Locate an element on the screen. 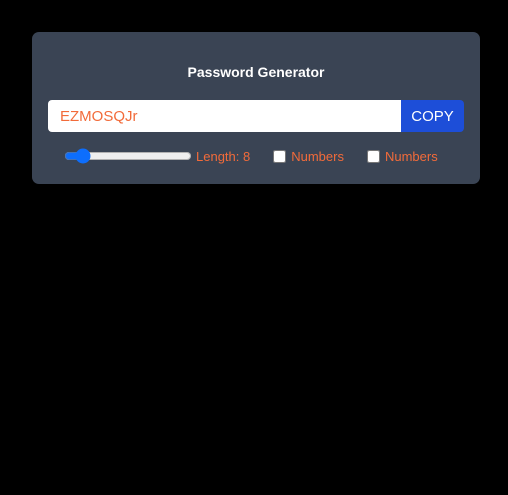  password-row: COPY is located at coordinates (256, 116).